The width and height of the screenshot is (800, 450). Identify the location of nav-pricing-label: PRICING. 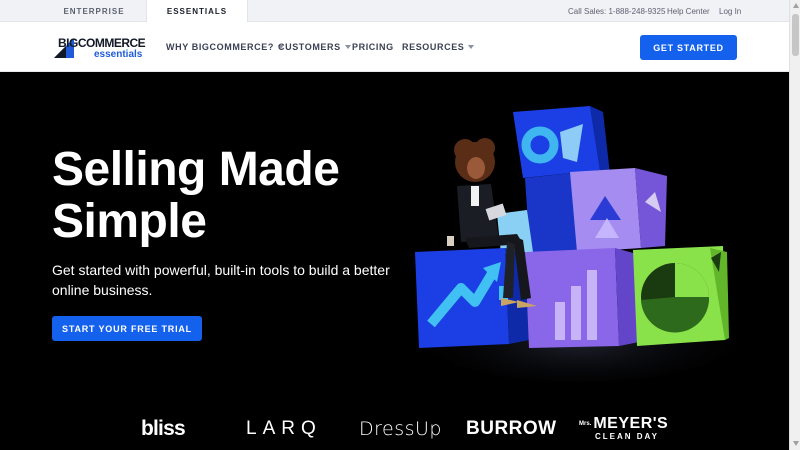
(373, 47).